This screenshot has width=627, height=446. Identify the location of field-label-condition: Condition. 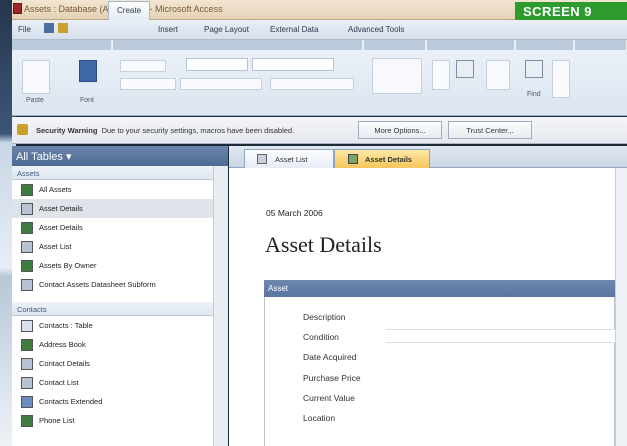
(321, 337).